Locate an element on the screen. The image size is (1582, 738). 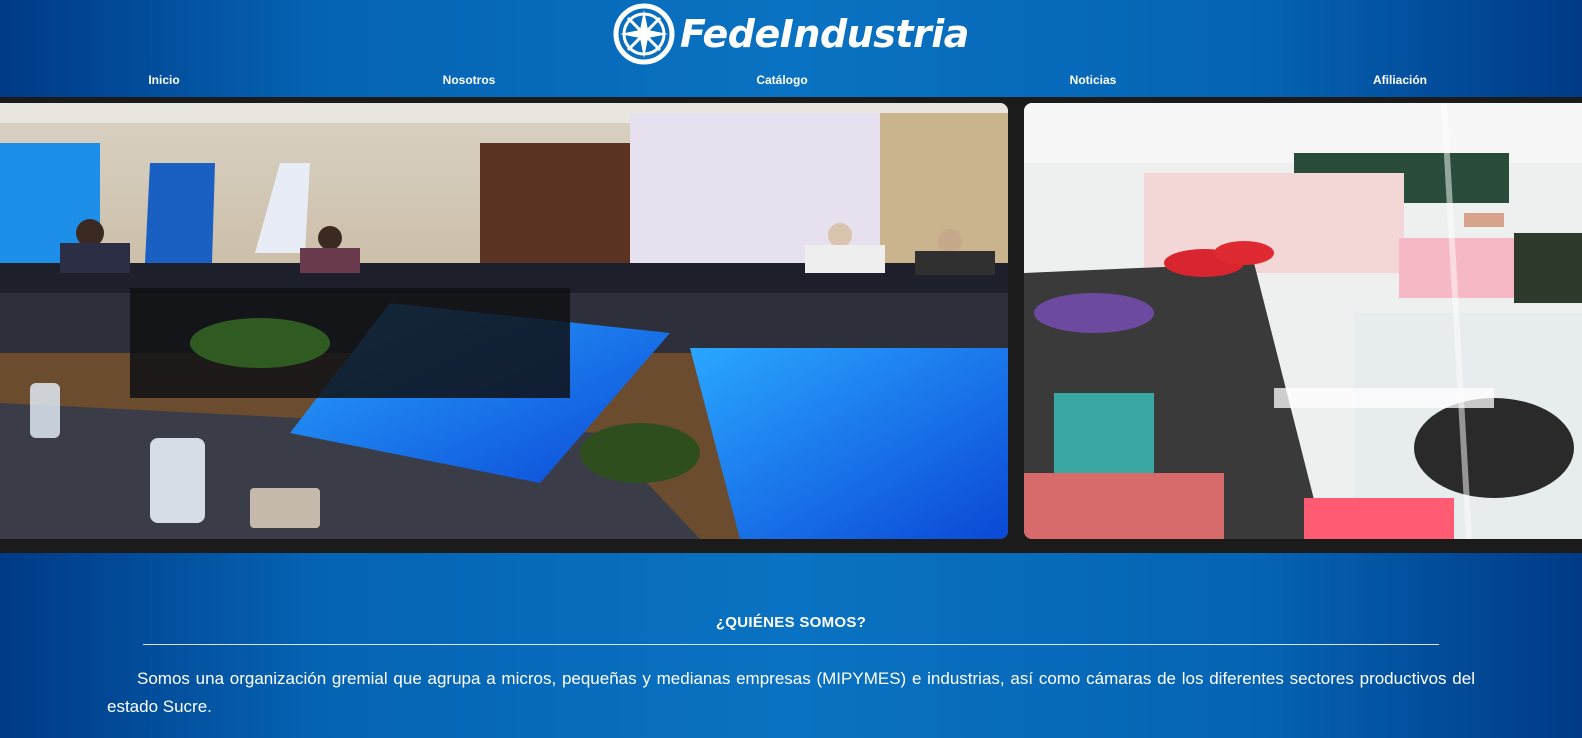
nav-item-noticias: Noticias is located at coordinates (1093, 80).